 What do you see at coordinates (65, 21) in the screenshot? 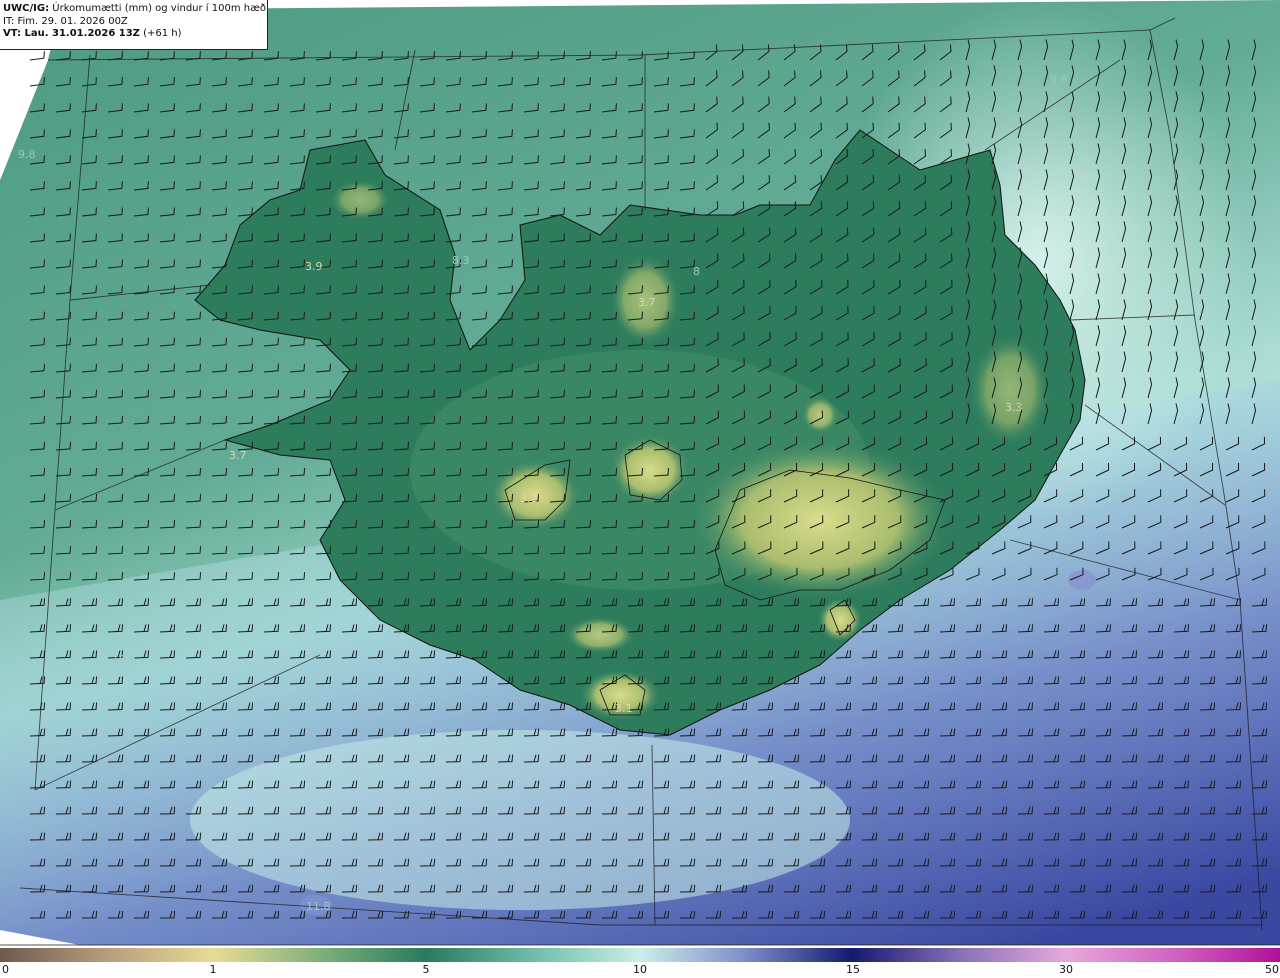
I see `init-time: IT: Fim. 29. 01. 2026 00Z` at bounding box center [65, 21].